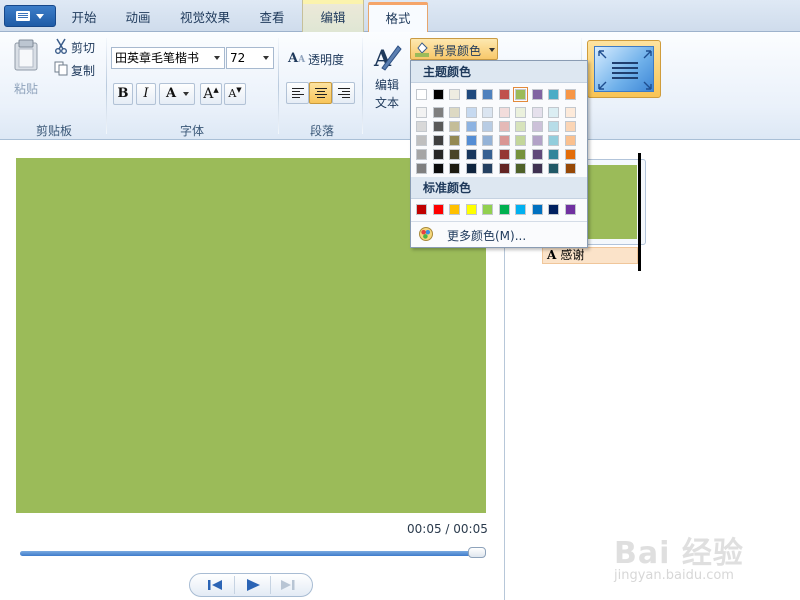 Image resolution: width=800 pixels, height=600 pixels. Describe the element at coordinates (297, 93) in the screenshot. I see `align-left-button` at that location.